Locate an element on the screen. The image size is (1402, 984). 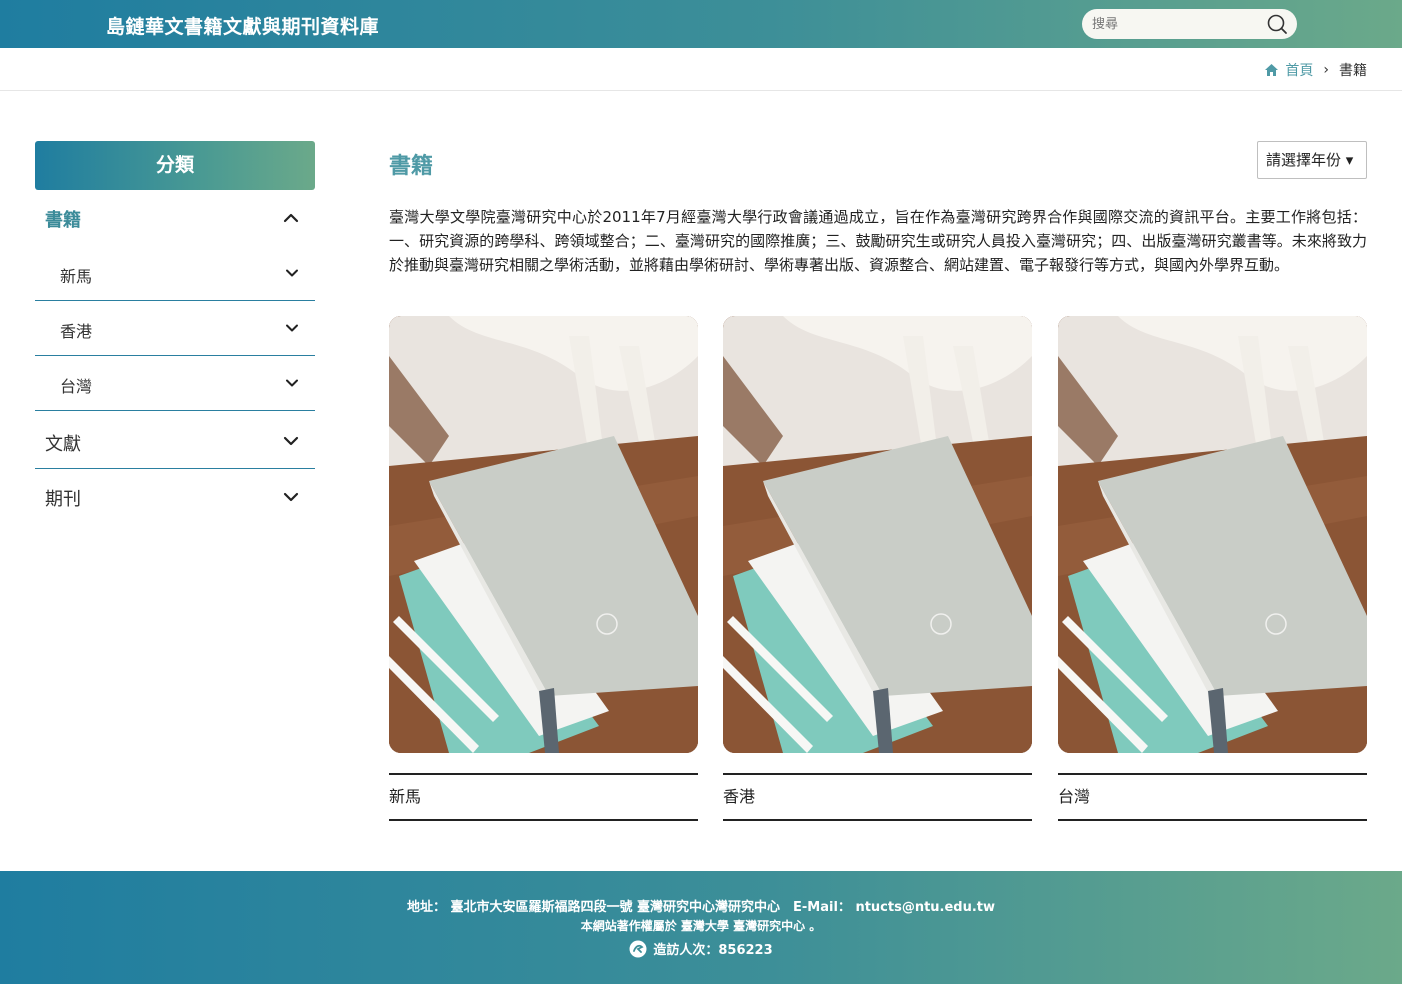
visitor-icon is located at coordinates (638, 948).